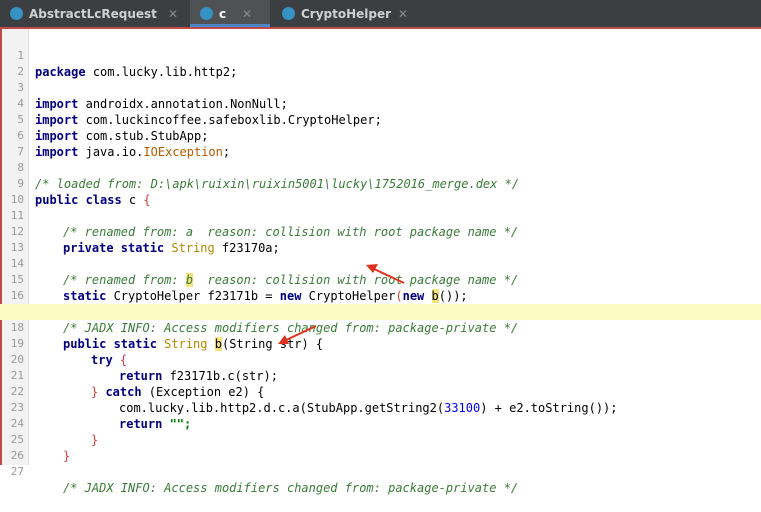 This screenshot has width=761, height=512. What do you see at coordinates (17, 471) in the screenshot?
I see `line-number: 27` at bounding box center [17, 471].